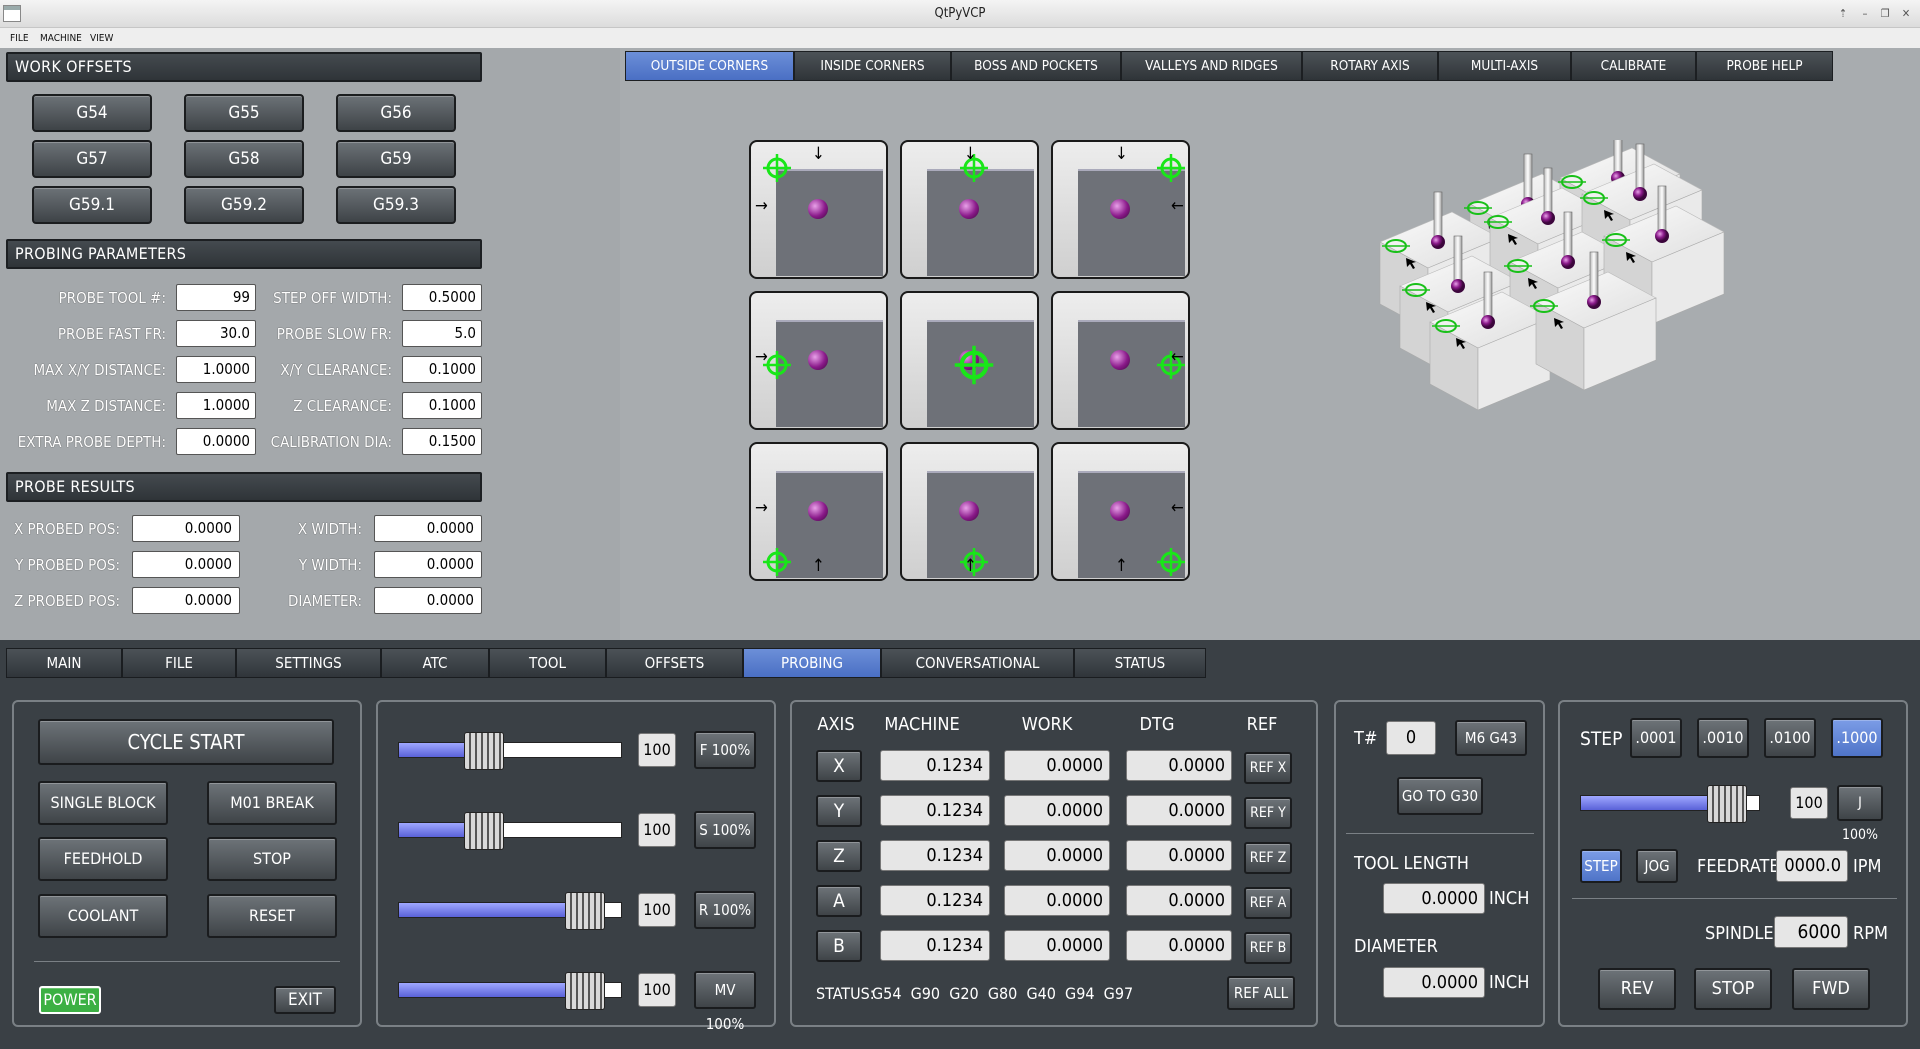  I want to click on tab-conversational: CONVERSATIONAL, so click(977, 663).